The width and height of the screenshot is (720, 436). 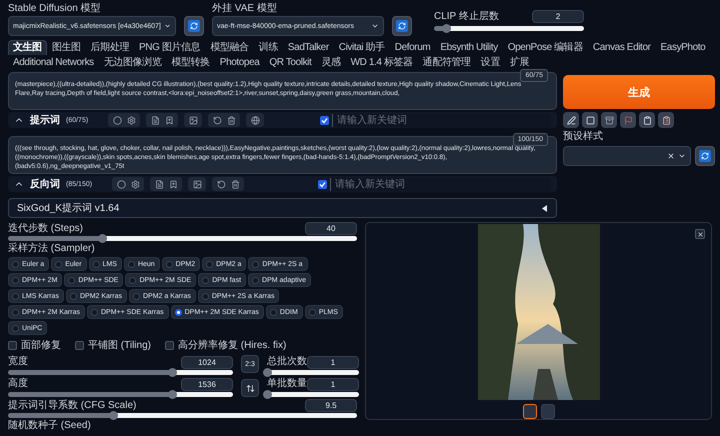 What do you see at coordinates (34, 345) in the screenshot?
I see `option-checkbox: 面部修复` at bounding box center [34, 345].